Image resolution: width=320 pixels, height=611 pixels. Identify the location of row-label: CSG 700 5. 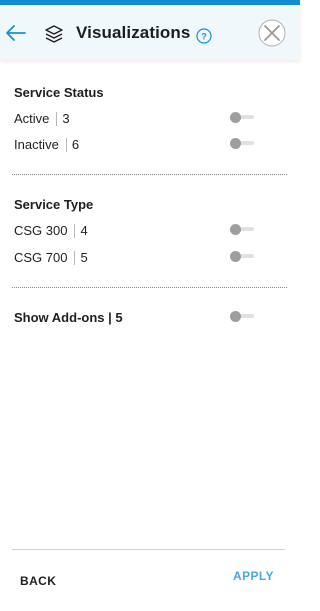
(51, 257).